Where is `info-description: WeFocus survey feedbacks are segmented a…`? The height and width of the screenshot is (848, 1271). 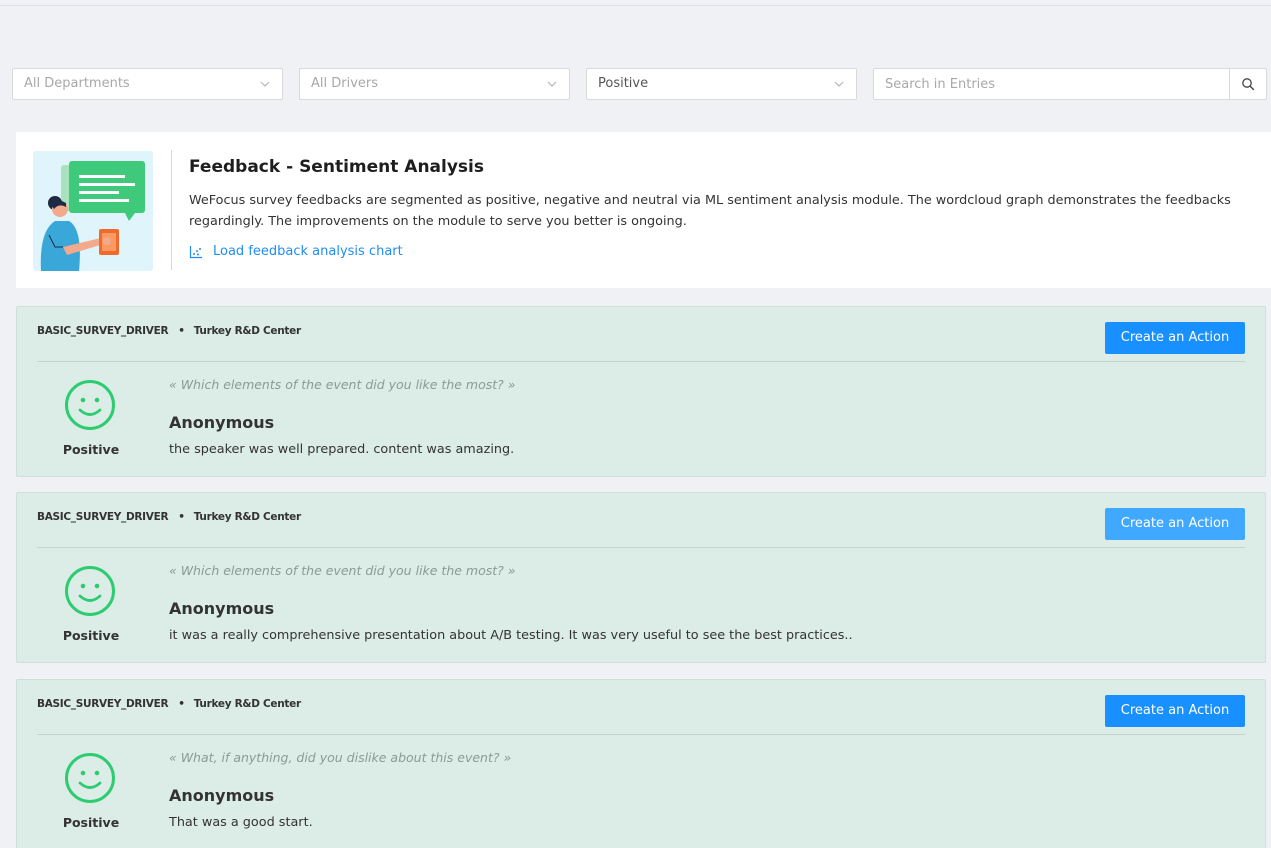 info-description: WeFocus survey feedbacks are segmented a… is located at coordinates (710, 211).